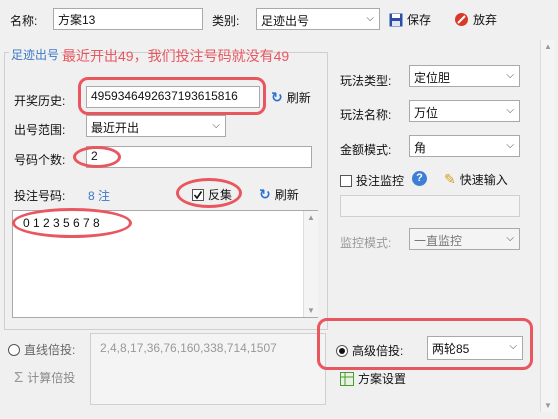 This screenshot has height=419, width=558. Describe the element at coordinates (24, 21) in the screenshot. I see `name-label: 名称:` at that location.